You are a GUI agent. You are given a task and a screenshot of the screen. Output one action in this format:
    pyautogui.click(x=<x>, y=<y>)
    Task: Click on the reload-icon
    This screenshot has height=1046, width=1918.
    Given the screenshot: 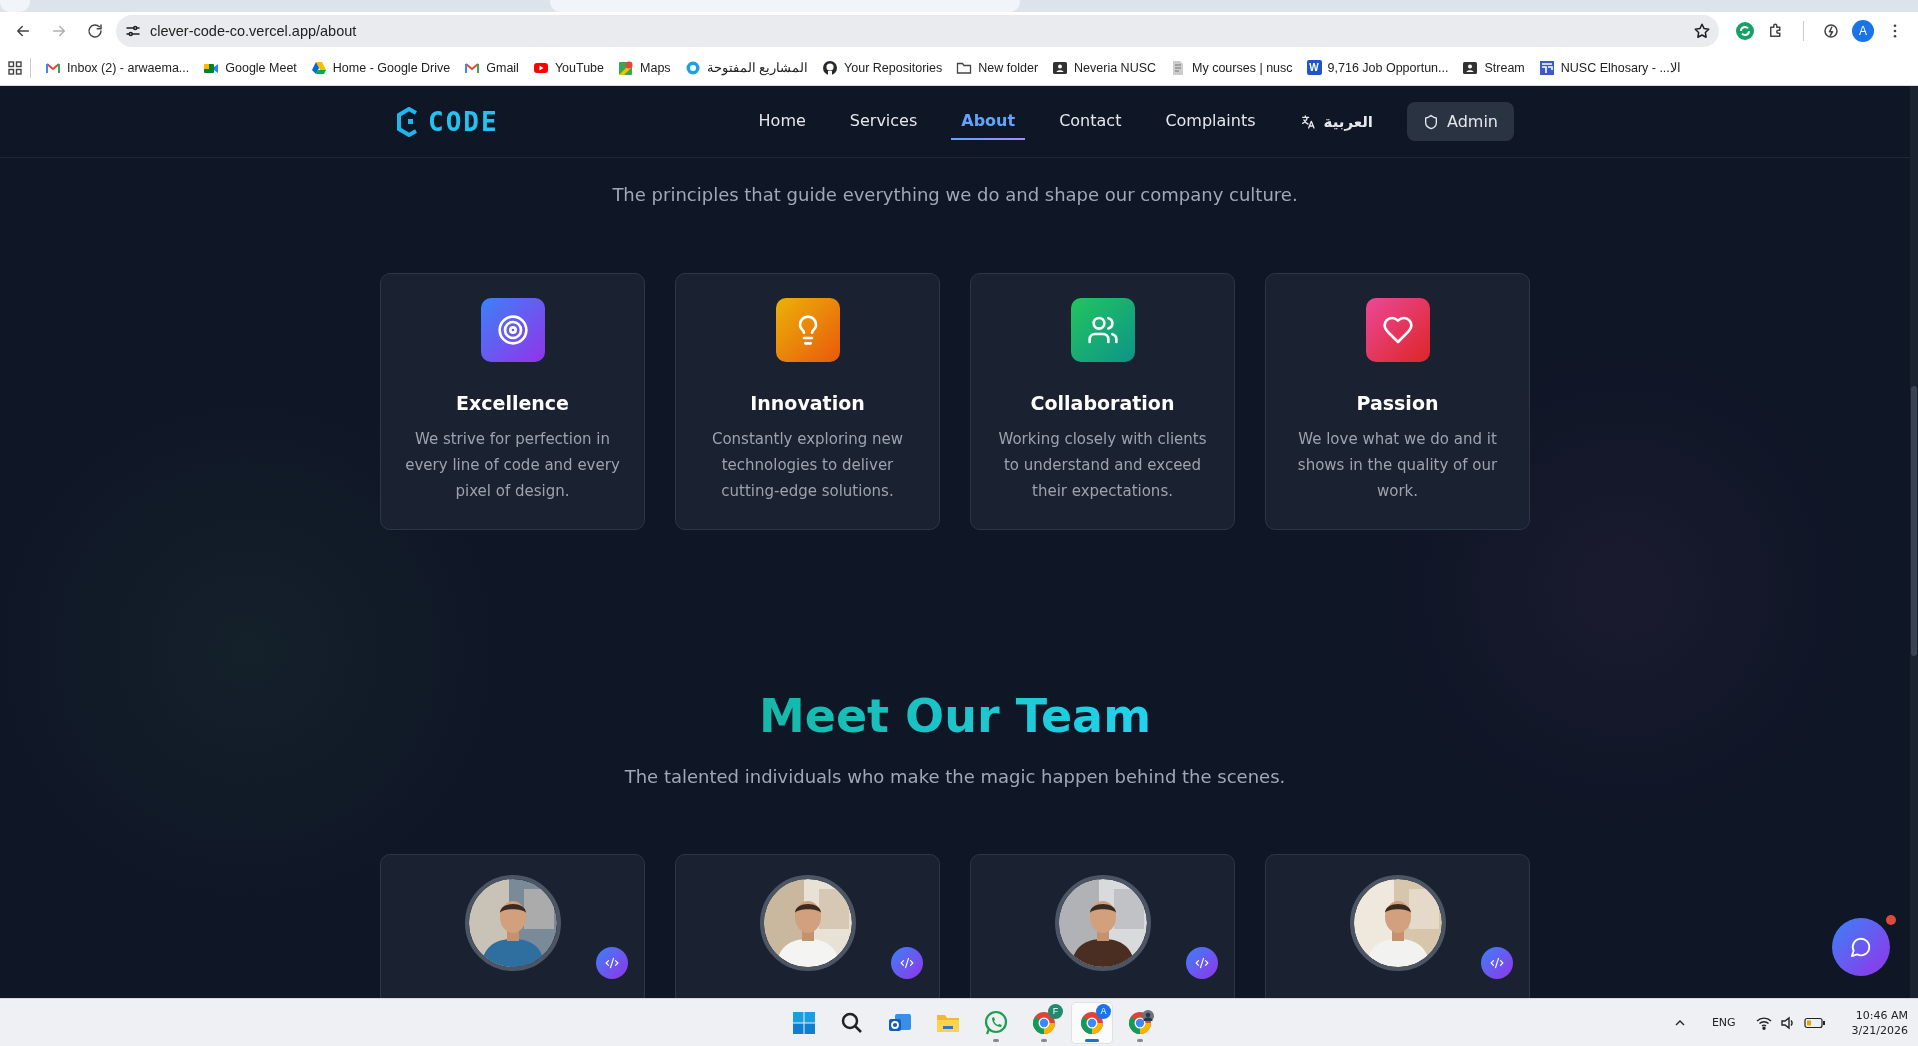 What is the action you would take?
    pyautogui.click(x=95, y=31)
    